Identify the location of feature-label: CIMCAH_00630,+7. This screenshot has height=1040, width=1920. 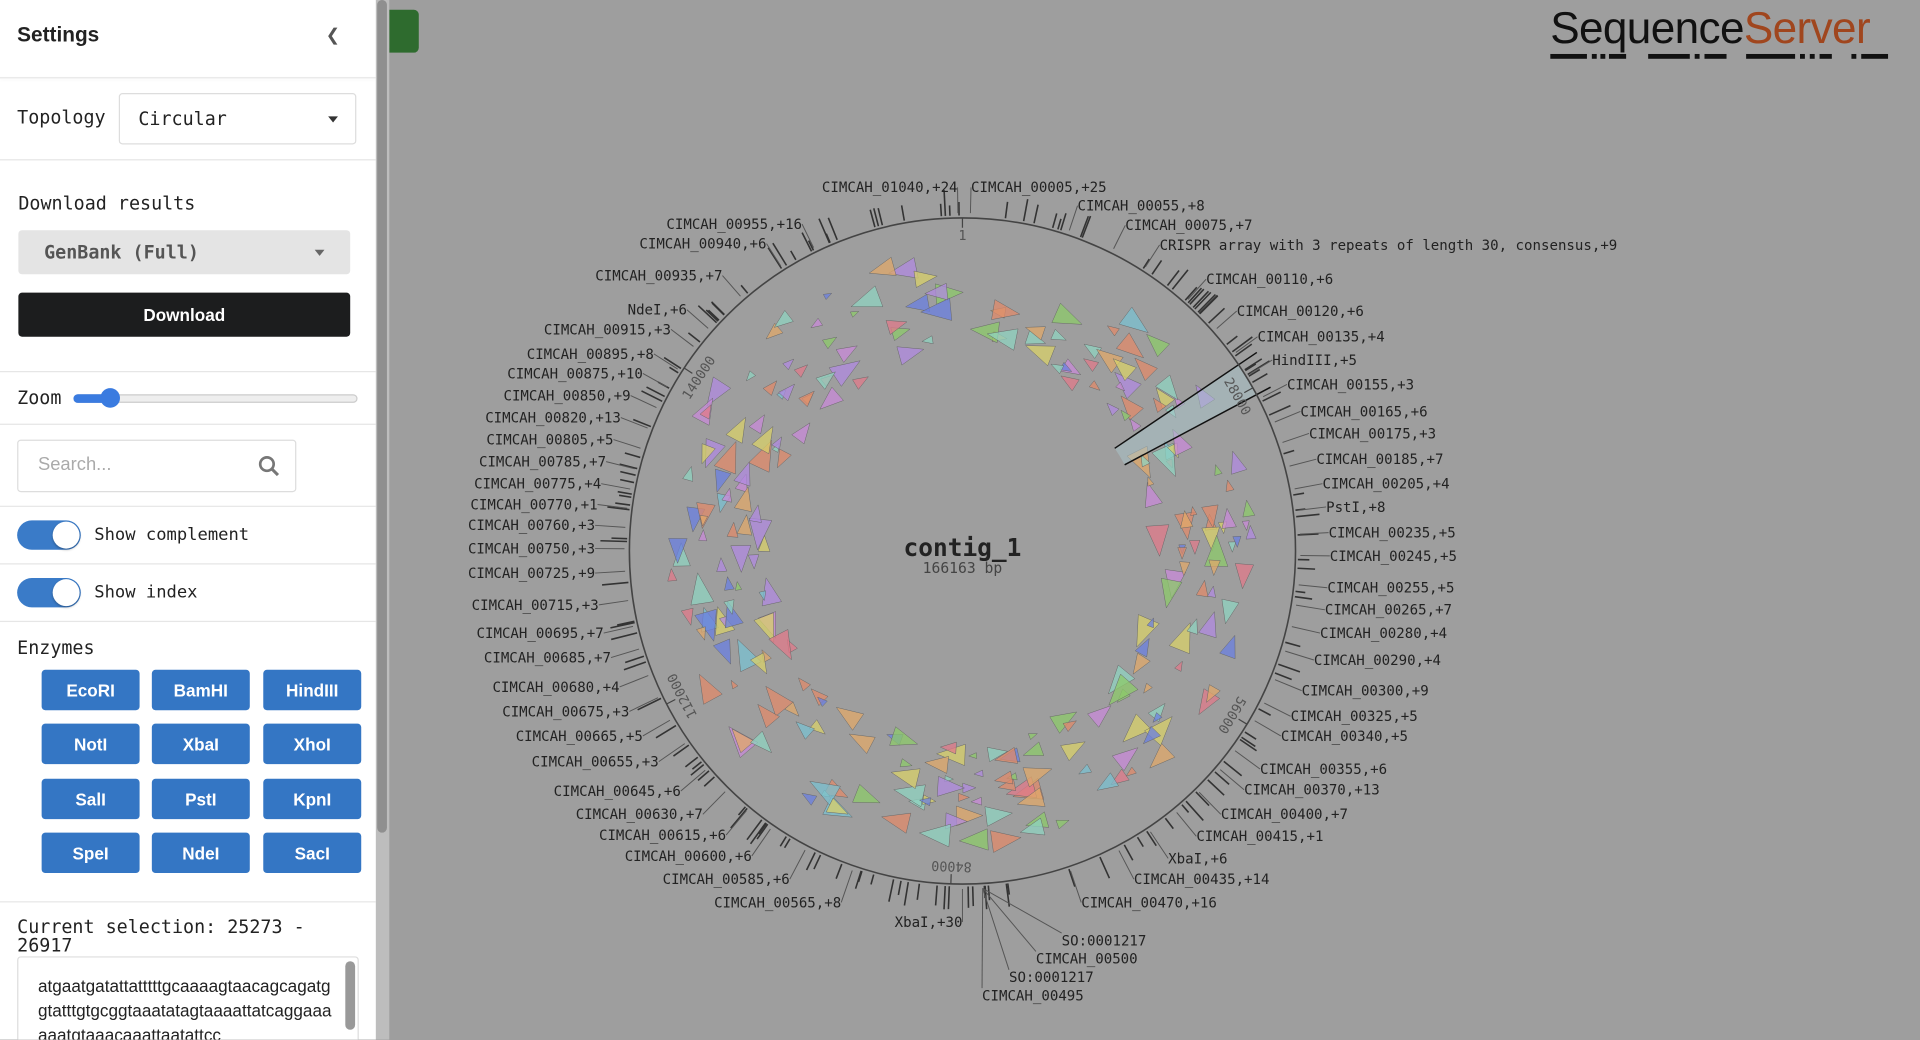
(639, 815).